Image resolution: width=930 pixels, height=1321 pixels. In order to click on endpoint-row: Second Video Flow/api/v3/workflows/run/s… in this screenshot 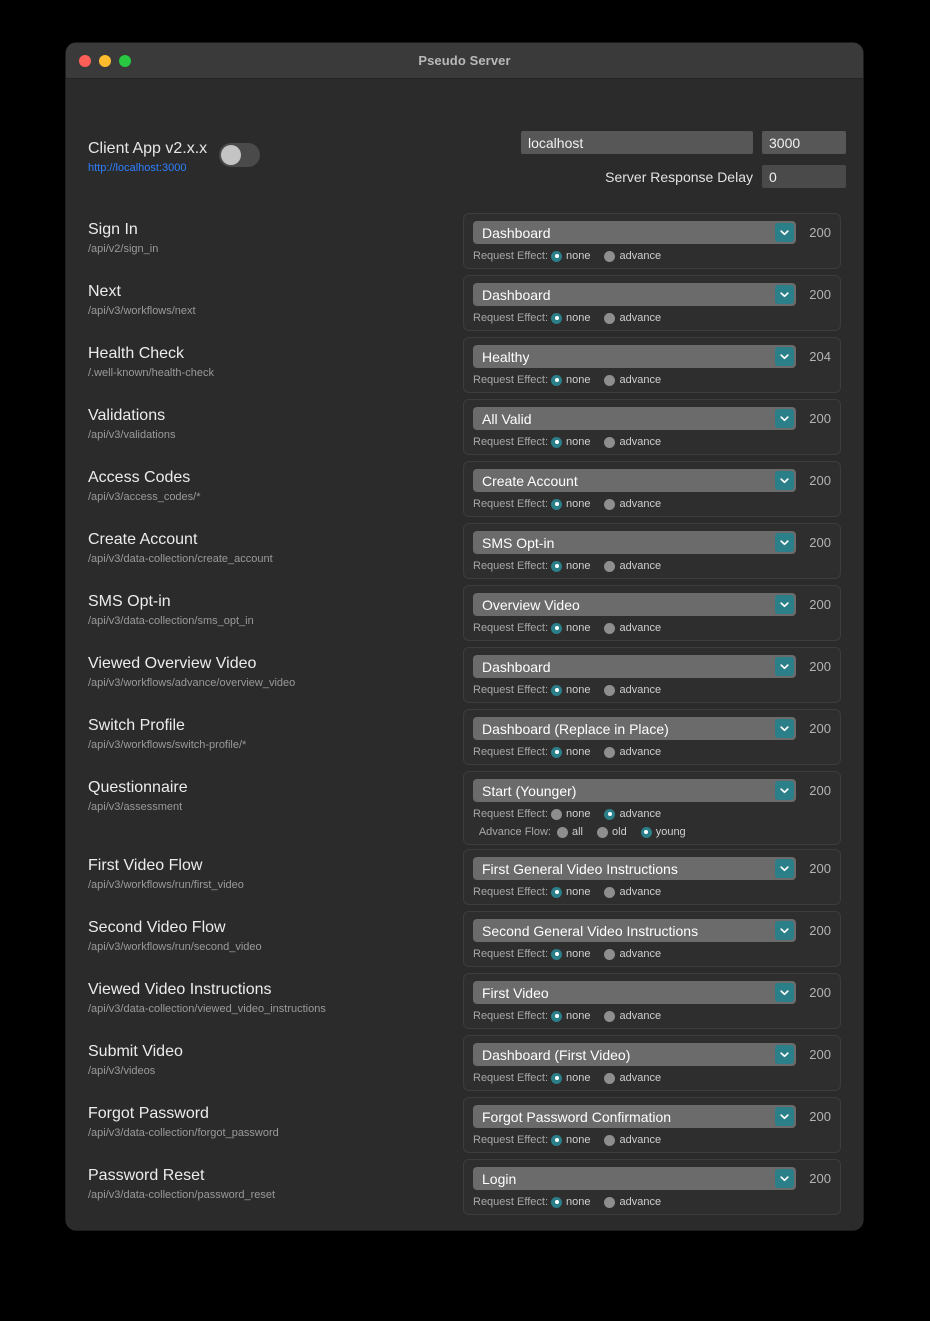, I will do `click(464, 942)`.